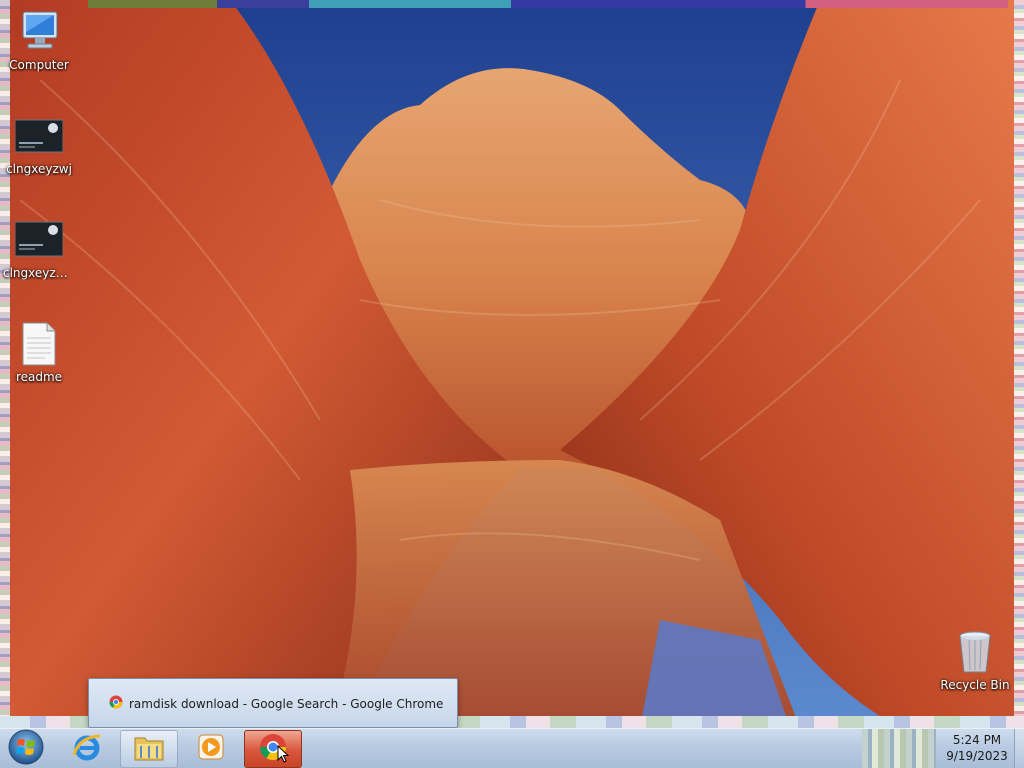 The image size is (1024, 768). What do you see at coordinates (1019, 364) in the screenshot?
I see `screen-artifact-right` at bounding box center [1019, 364].